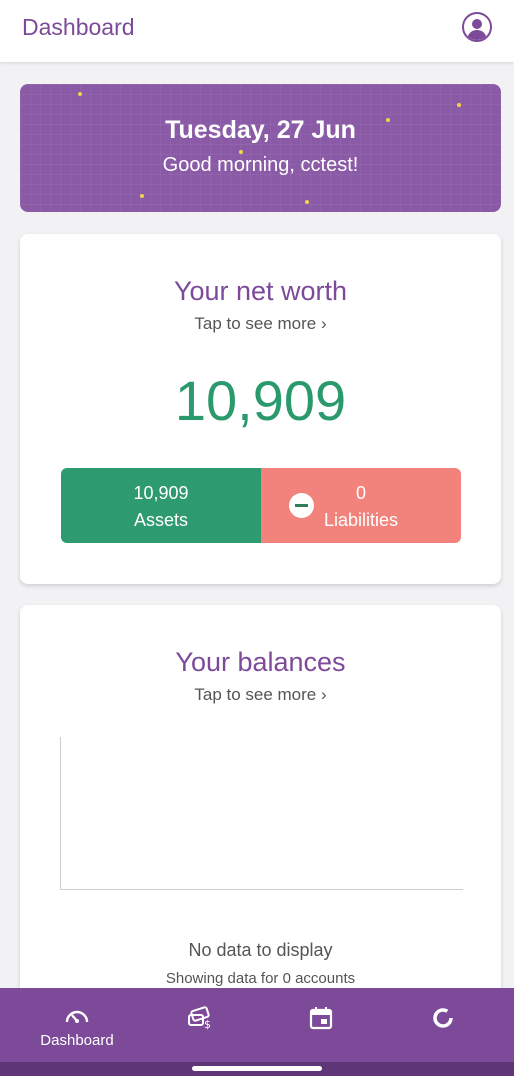  Describe the element at coordinates (77, 1040) in the screenshot. I see `nav-label-dashboard: Dashboard` at that location.